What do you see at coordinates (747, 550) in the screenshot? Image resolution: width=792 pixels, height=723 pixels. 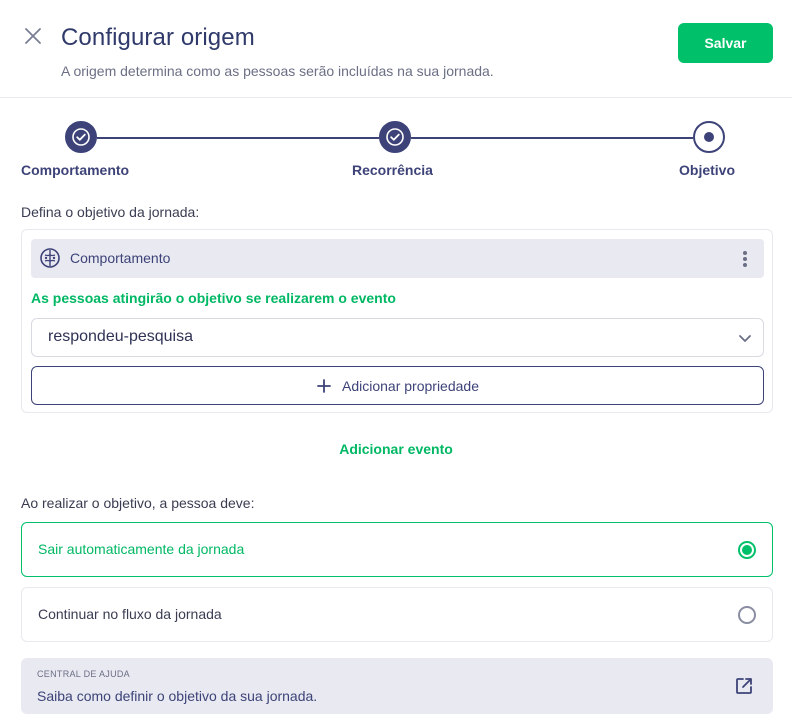 I see `radio-selected-icon` at bounding box center [747, 550].